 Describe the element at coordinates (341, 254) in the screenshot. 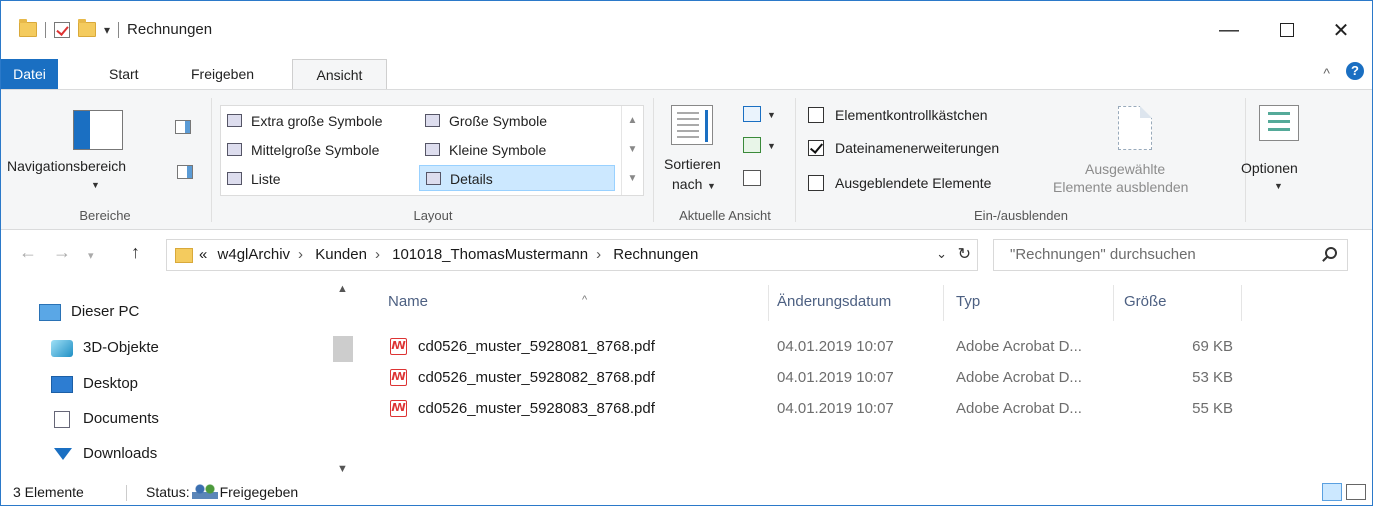

I see `breadcrumb-item: Kunden` at that location.